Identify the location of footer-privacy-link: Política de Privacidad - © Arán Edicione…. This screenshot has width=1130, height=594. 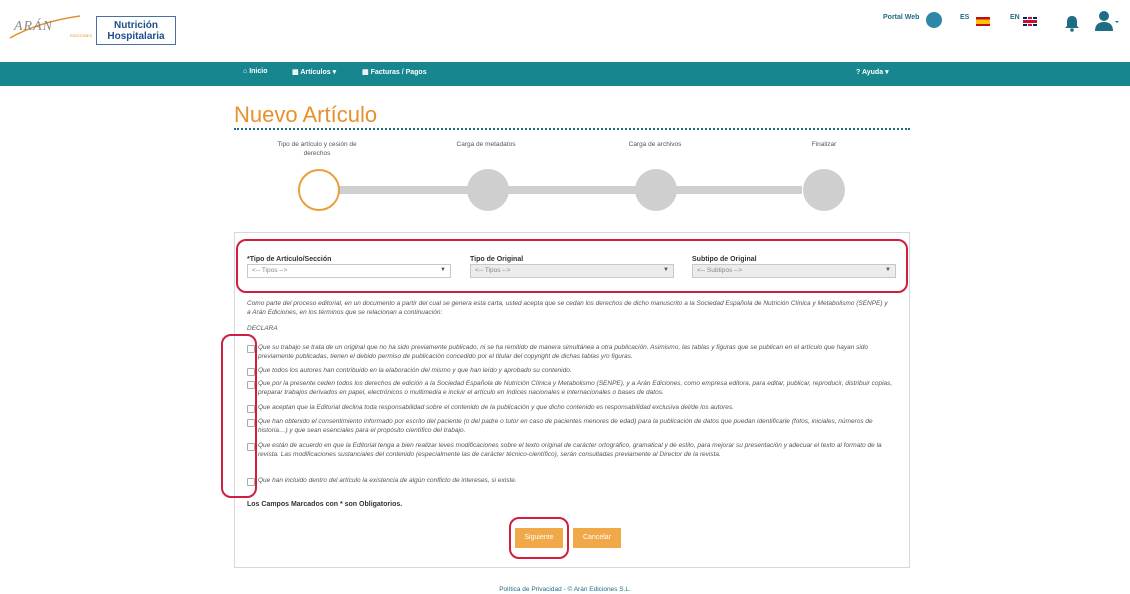
(565, 589).